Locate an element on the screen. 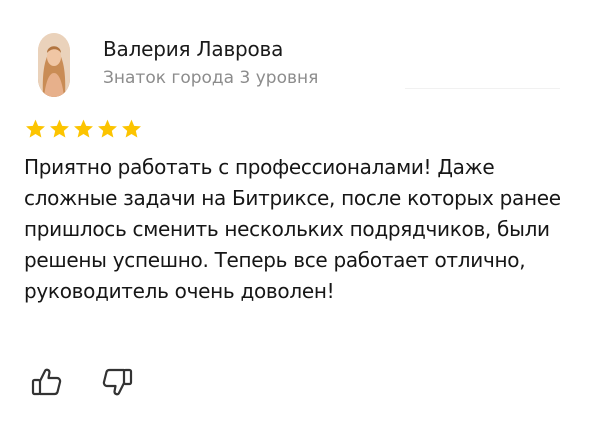  thumb-down-icon is located at coordinates (117, 382).